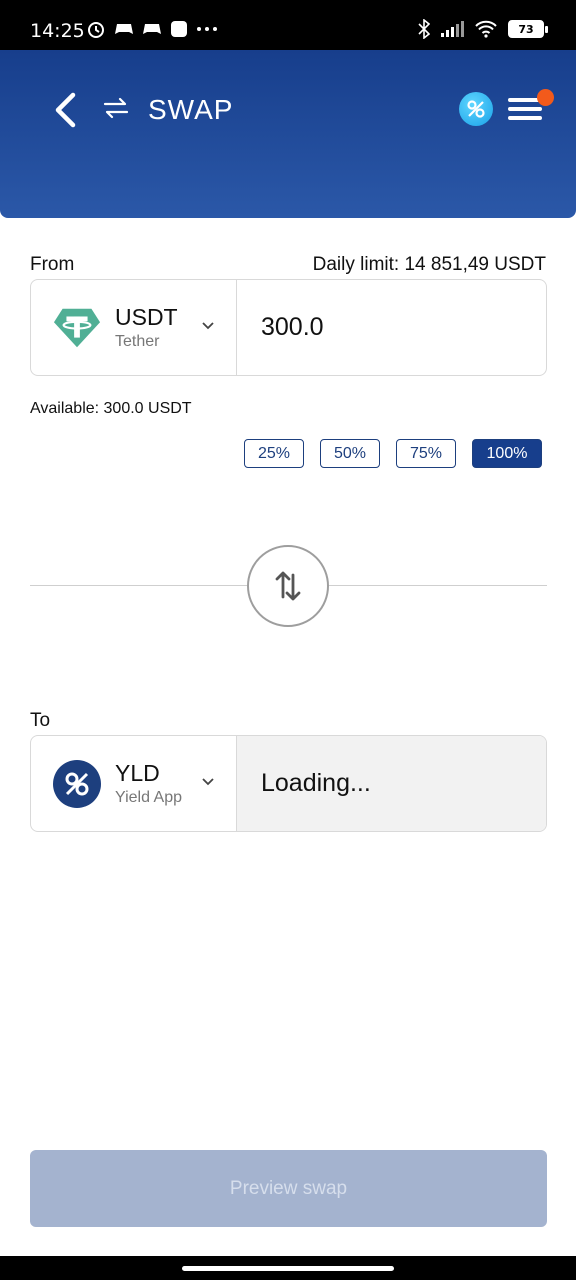 This screenshot has height=1280, width=576. What do you see at coordinates (96, 30) in the screenshot?
I see `alarm-icon` at bounding box center [96, 30].